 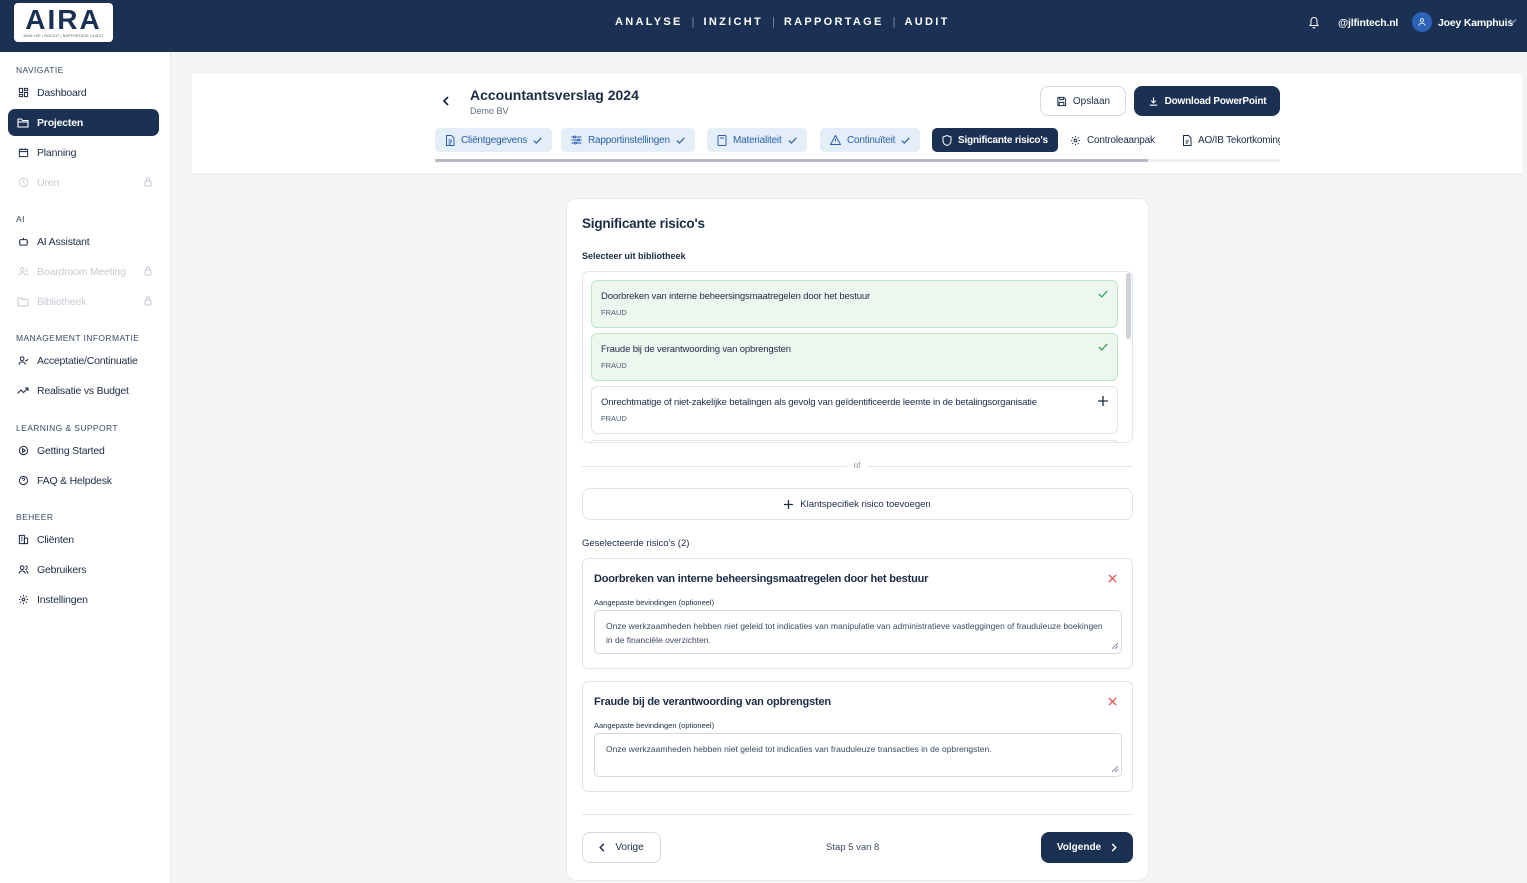 What do you see at coordinates (853, 847) in the screenshot?
I see `step-indicator: Stap 5 van 8` at bounding box center [853, 847].